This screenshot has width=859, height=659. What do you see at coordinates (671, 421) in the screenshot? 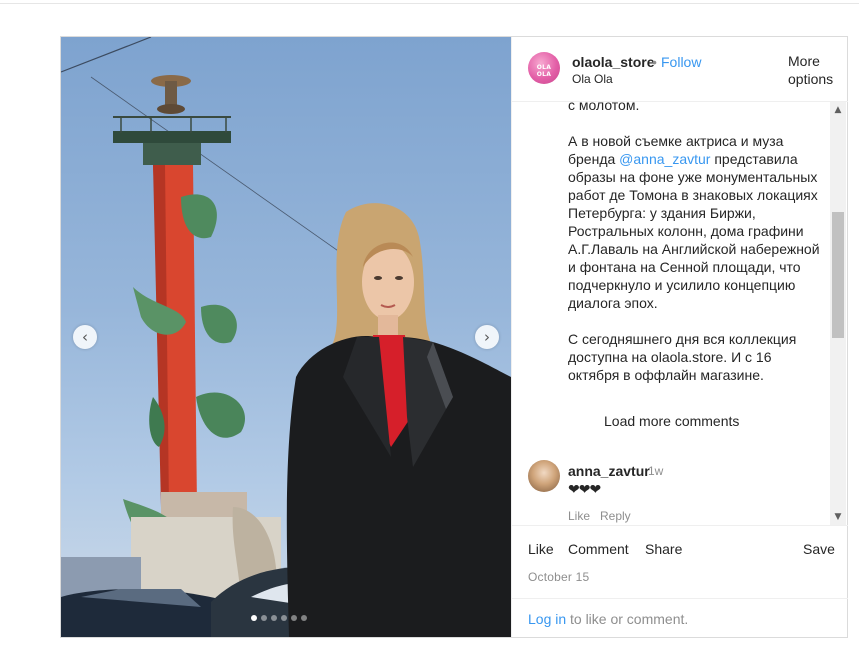
I see `load-more-comments-button: Load more comments` at bounding box center [671, 421].